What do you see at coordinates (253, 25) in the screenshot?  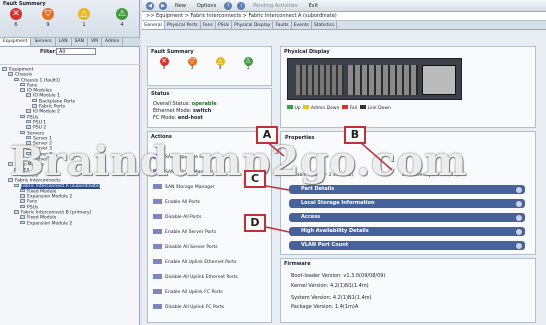 I see `tab-physical-display: Physical Display` at bounding box center [253, 25].